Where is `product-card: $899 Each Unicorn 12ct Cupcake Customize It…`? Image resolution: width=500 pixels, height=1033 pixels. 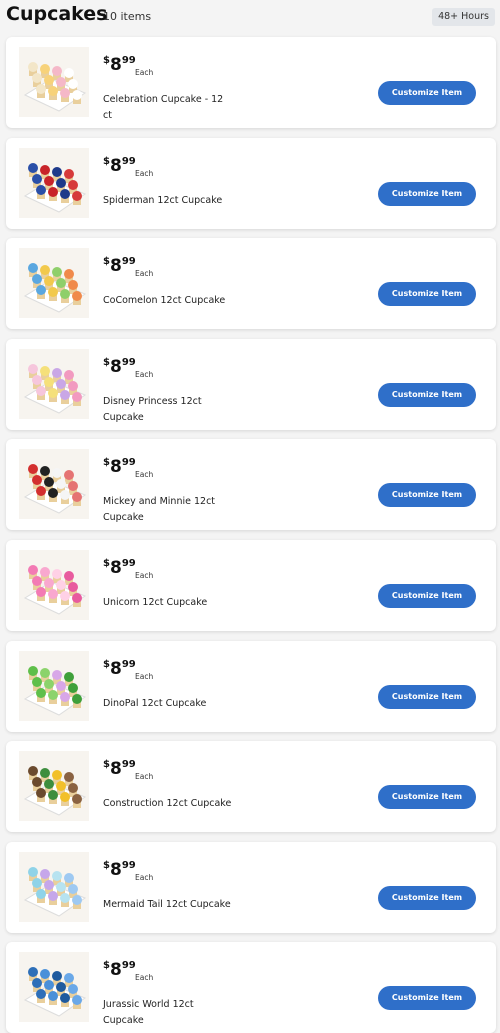
product-card: $899 Each Unicorn 12ct Cupcake Customize It… is located at coordinates (251, 585).